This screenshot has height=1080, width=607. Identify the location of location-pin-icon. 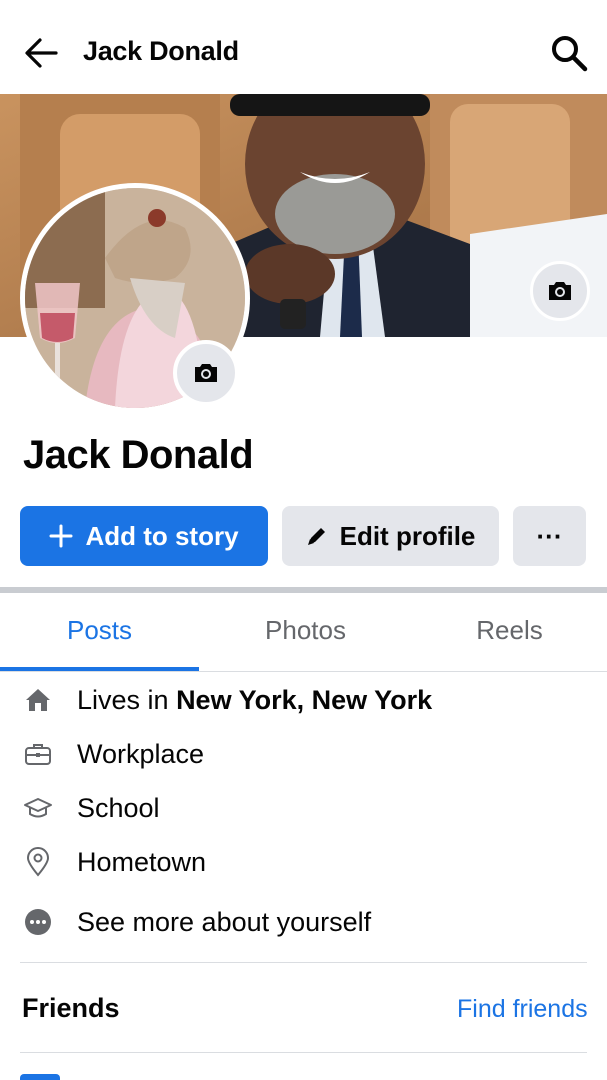
(38, 862).